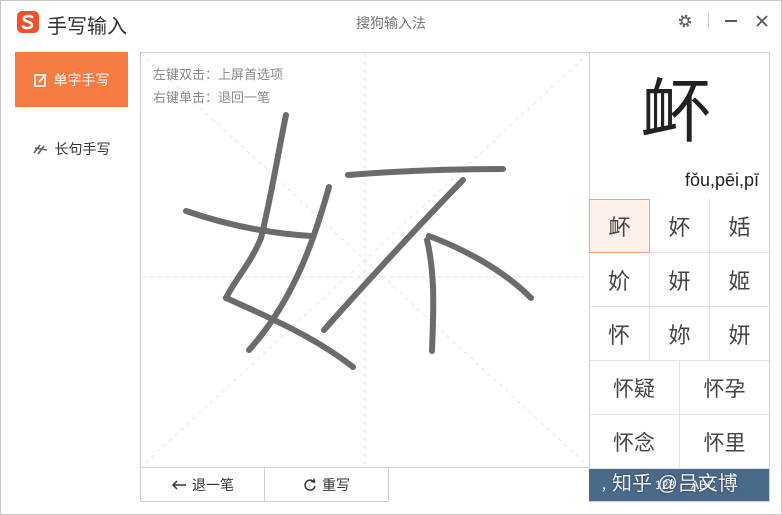  I want to click on close-button, so click(762, 21).